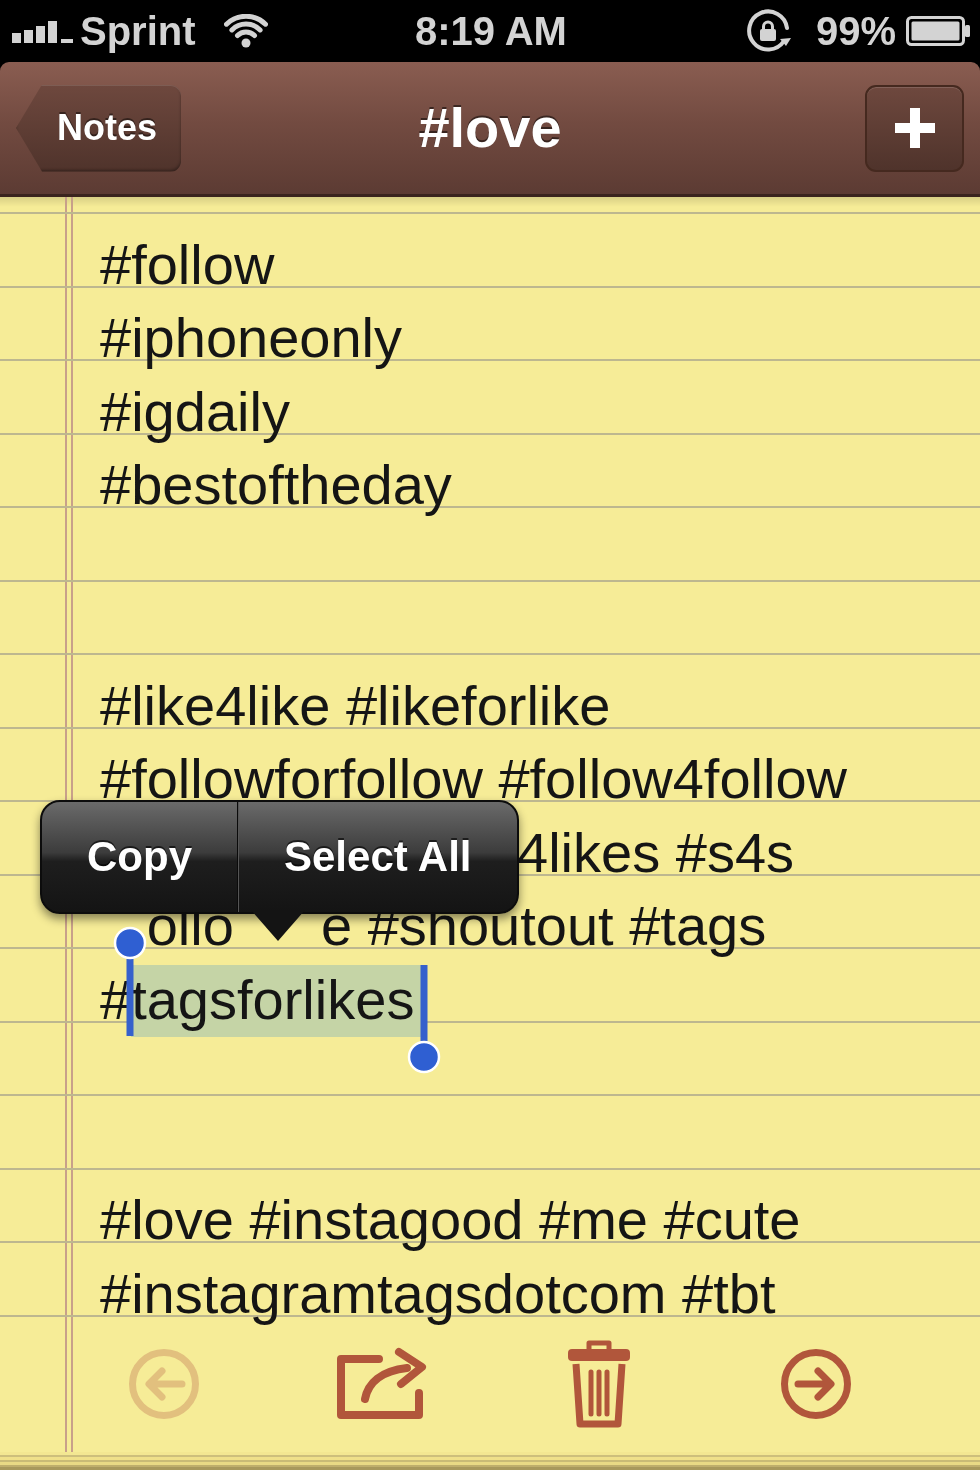  I want to click on note-line: #follow, so click(187, 264).